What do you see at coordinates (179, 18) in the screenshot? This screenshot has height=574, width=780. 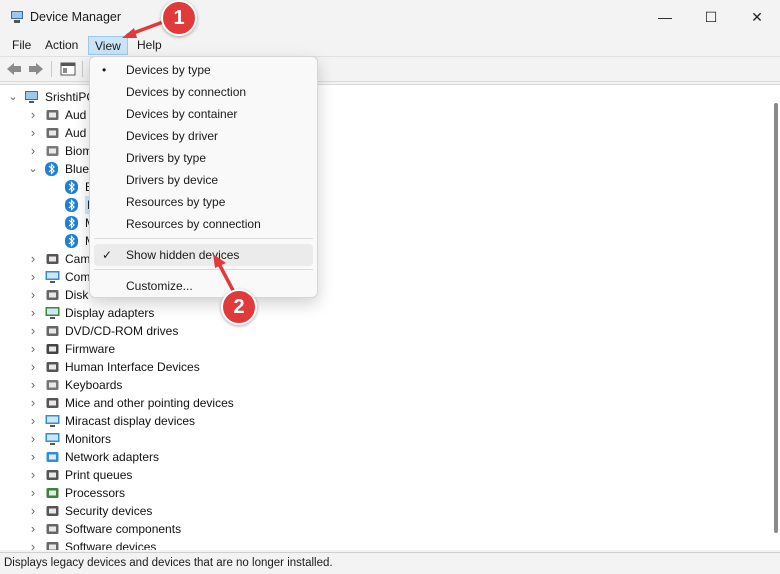 I see `step-1-callout: 1` at bounding box center [179, 18].